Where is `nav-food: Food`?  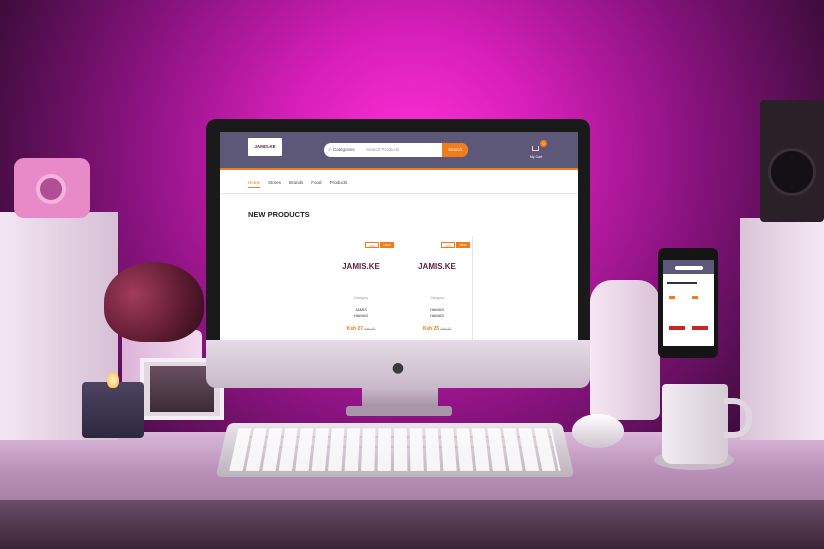
nav-food: Food is located at coordinates (316, 183).